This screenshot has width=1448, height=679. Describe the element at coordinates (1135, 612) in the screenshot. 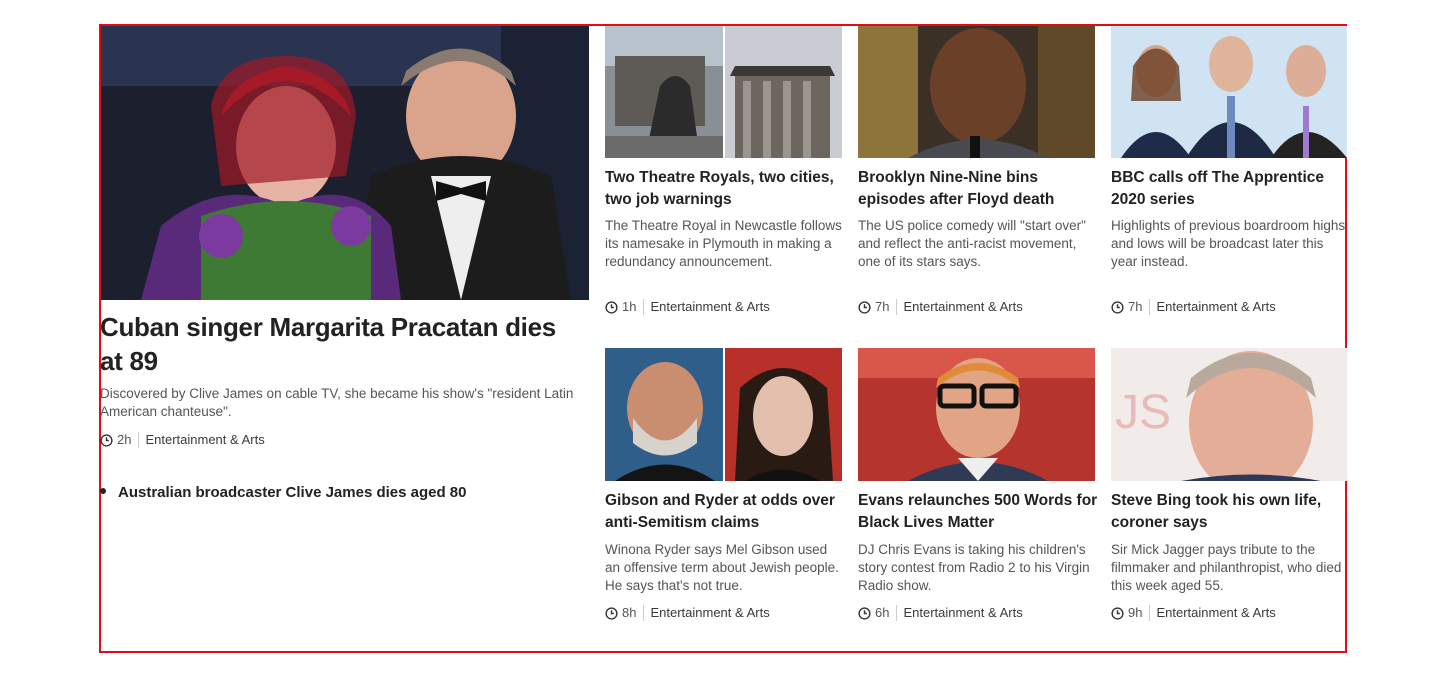

I see `timestamp: 9h` at that location.